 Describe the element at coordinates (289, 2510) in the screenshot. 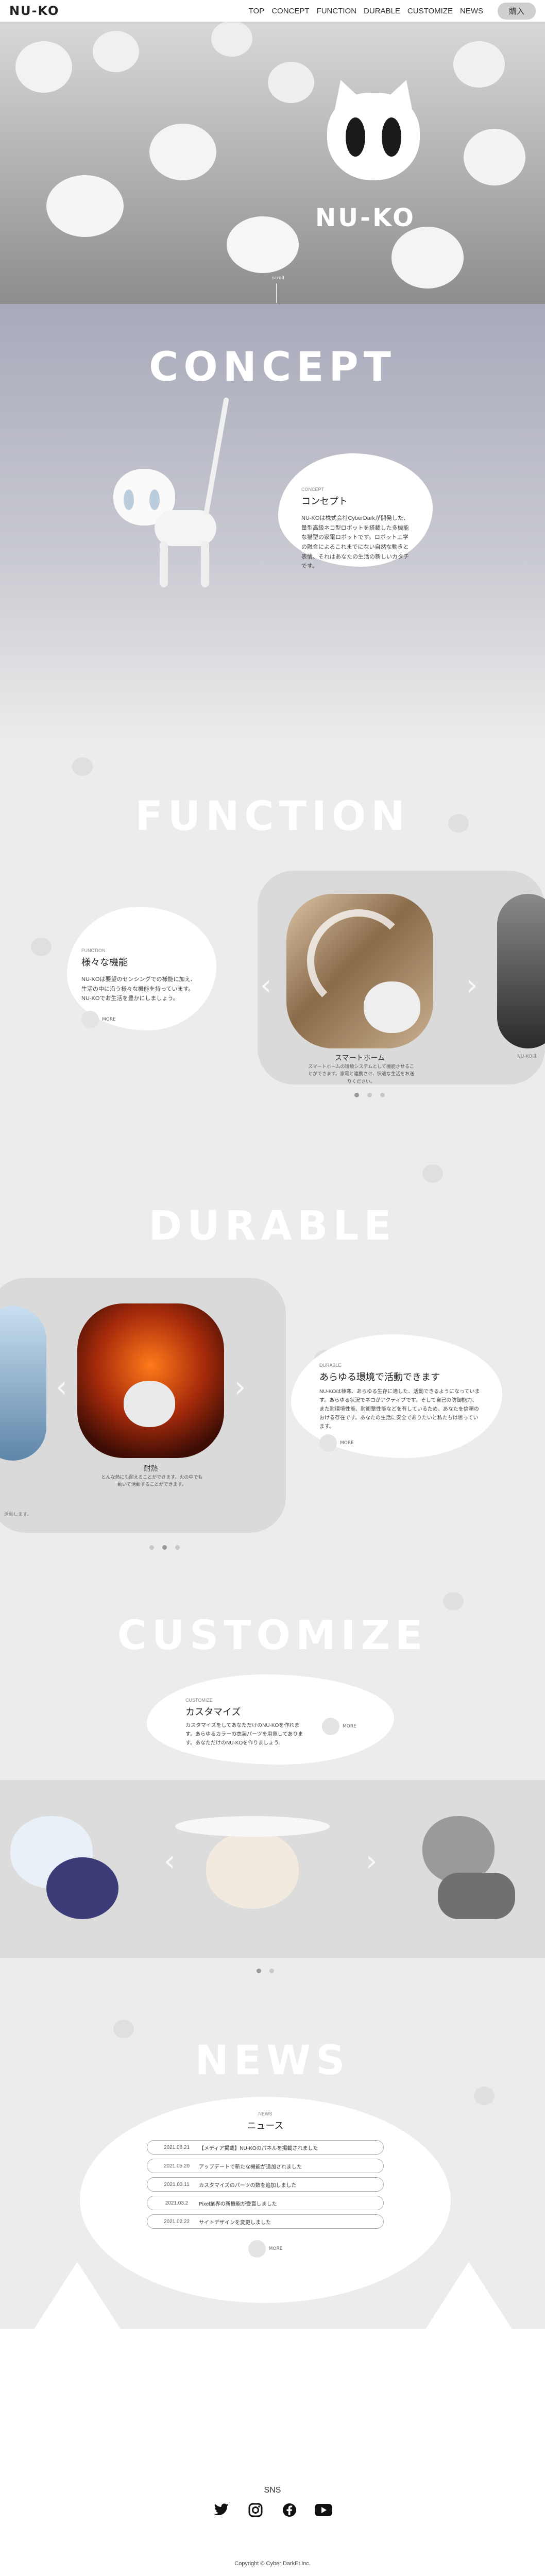

I see `facebook-icon` at that location.